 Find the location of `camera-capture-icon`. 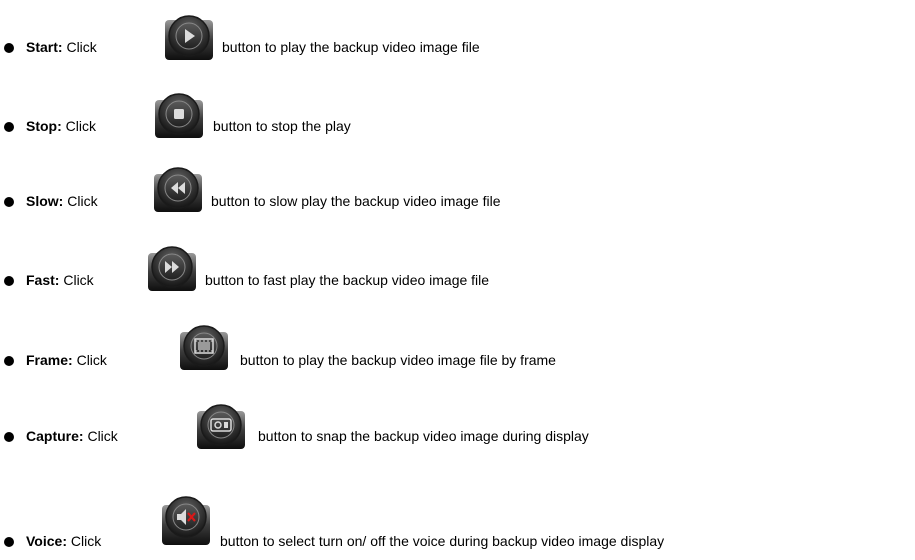

camera-capture-icon is located at coordinates (220, 427).